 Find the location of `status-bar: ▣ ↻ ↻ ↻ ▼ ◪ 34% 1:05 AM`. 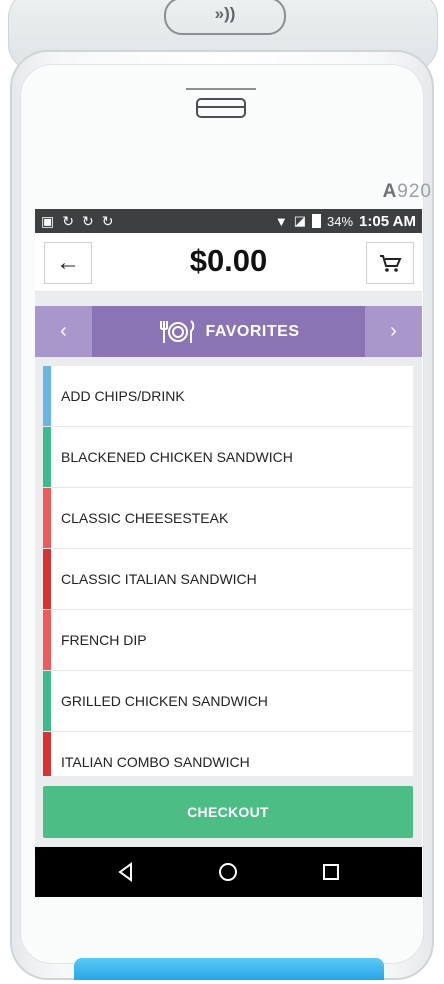

status-bar: ▣ ↻ ↻ ↻ ▼ ◪ 34% 1:05 AM is located at coordinates (228, 221).